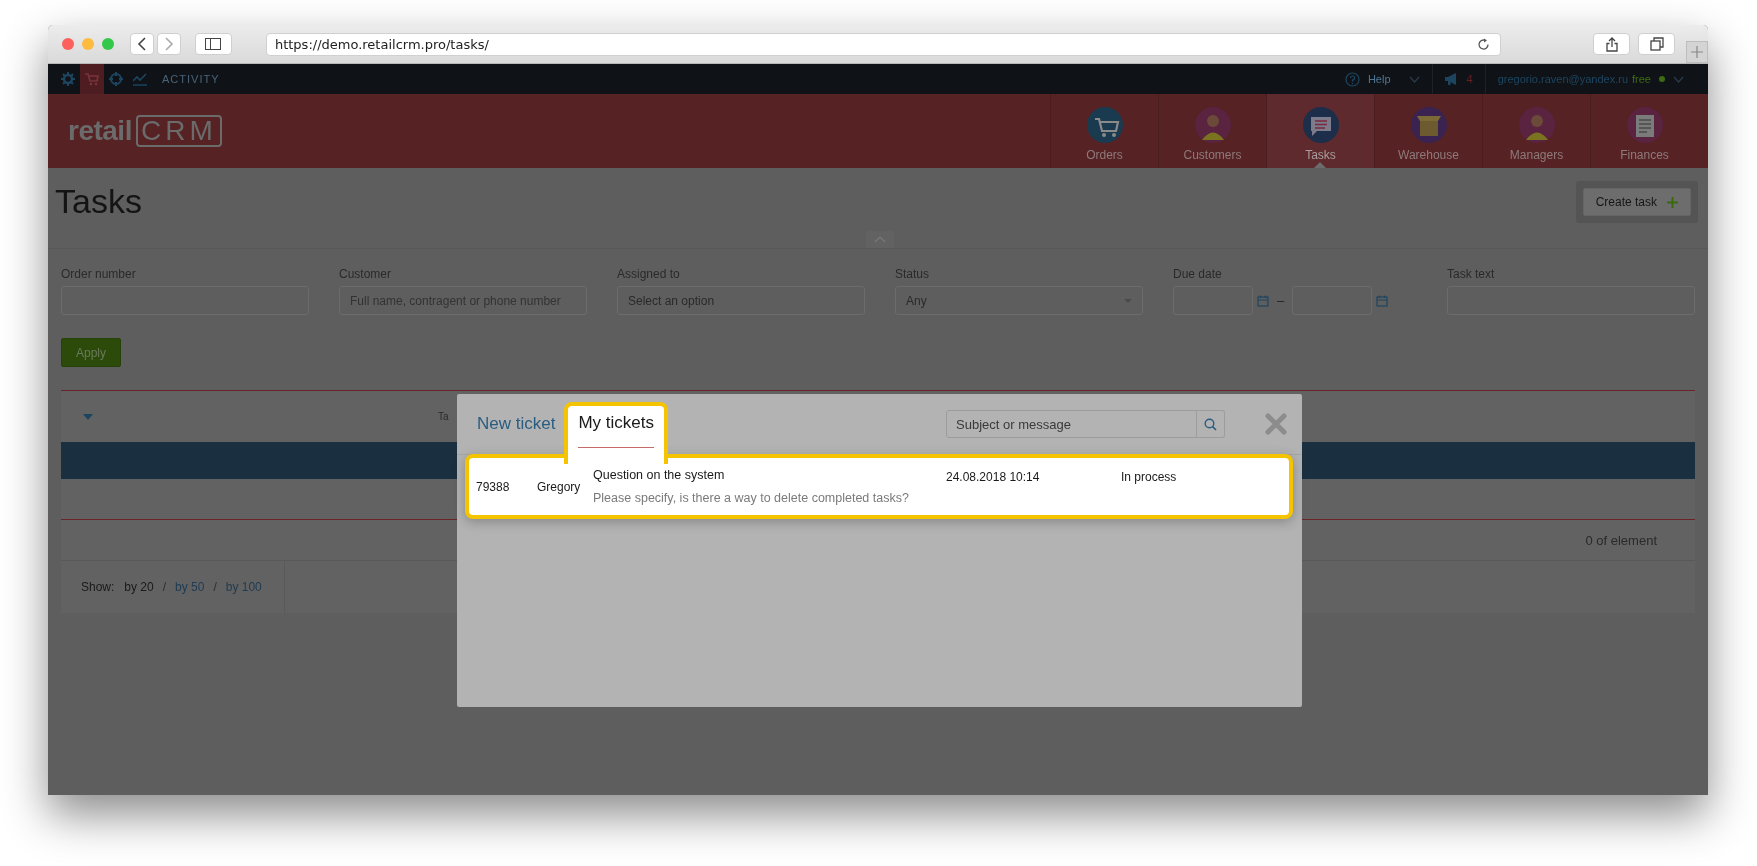 The width and height of the screenshot is (1757, 866). I want to click on url-text: https://demo.retailcrm.pro/tasks/, so click(381, 44).